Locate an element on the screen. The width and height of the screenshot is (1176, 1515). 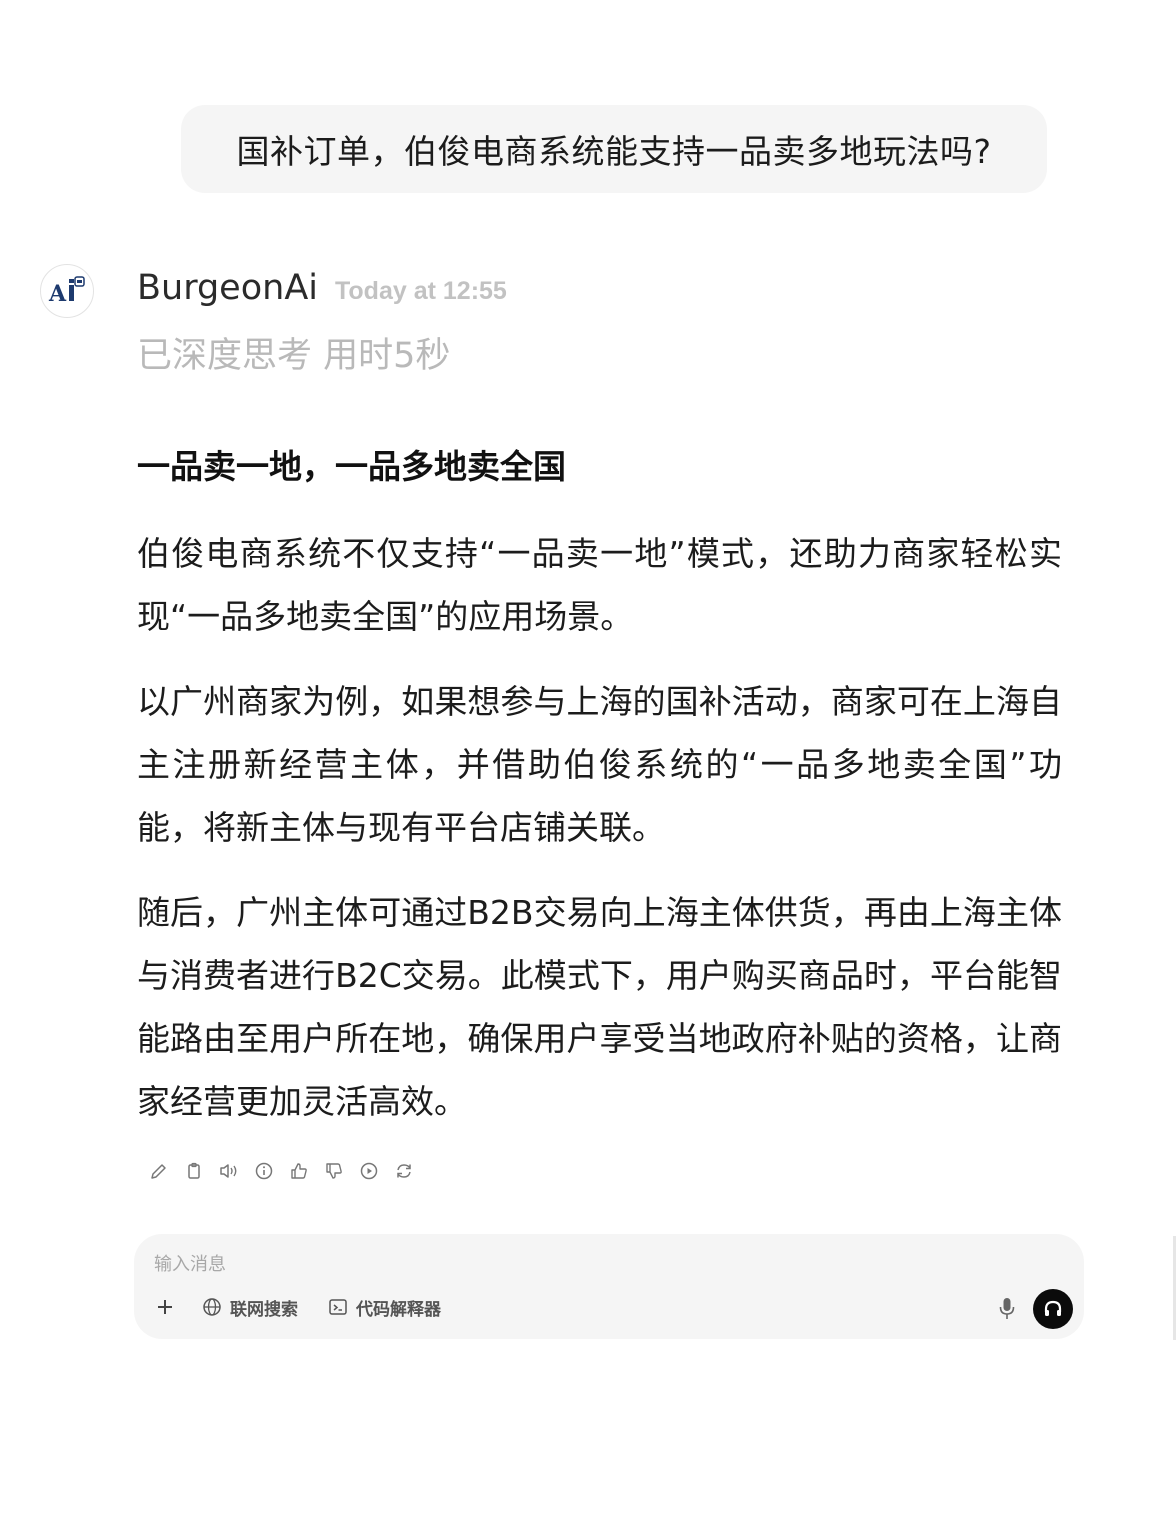
web-search-label: 联网搜索 is located at coordinates (264, 1309).